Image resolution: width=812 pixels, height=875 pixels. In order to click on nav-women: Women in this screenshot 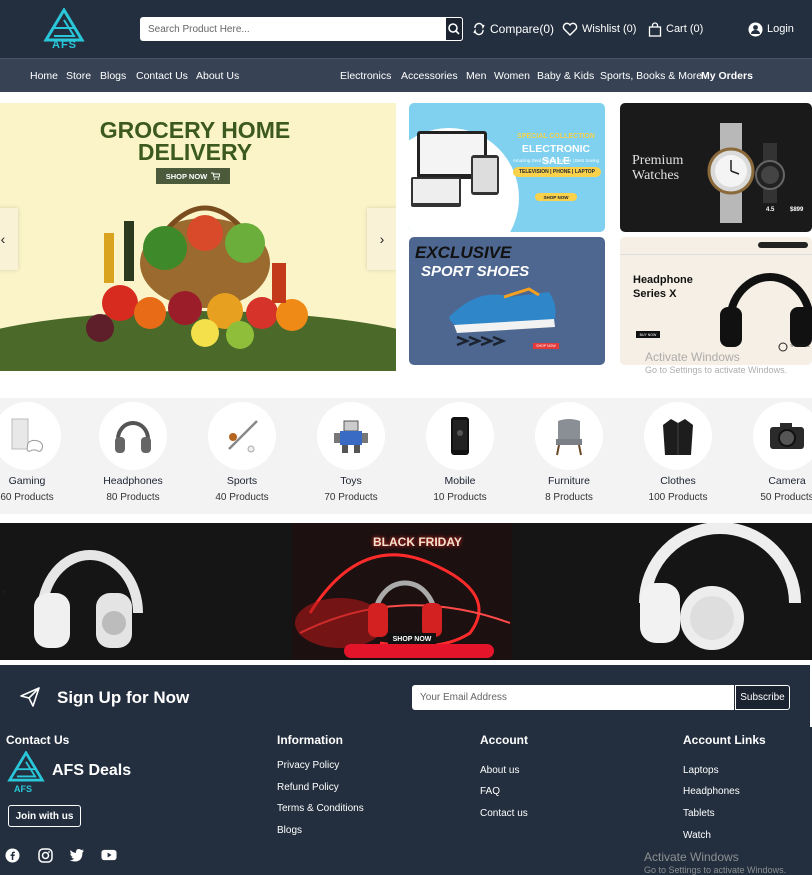, I will do `click(512, 76)`.